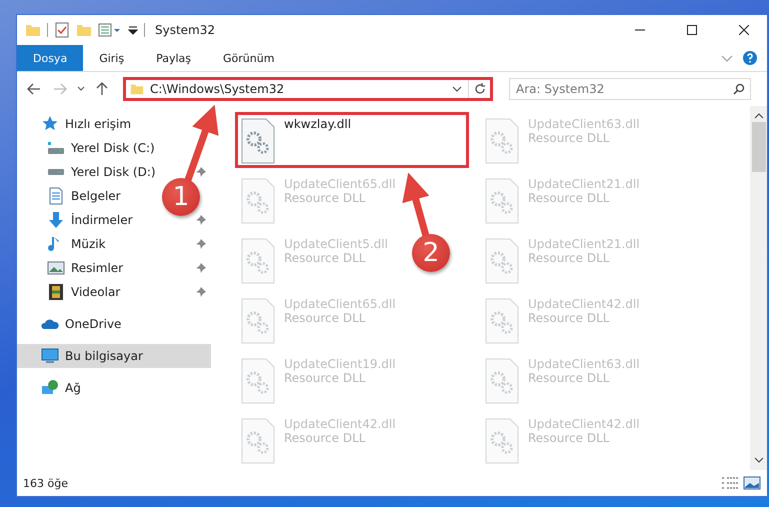  What do you see at coordinates (111, 58) in the screenshot?
I see `ribbon-tab: Giriş` at bounding box center [111, 58].